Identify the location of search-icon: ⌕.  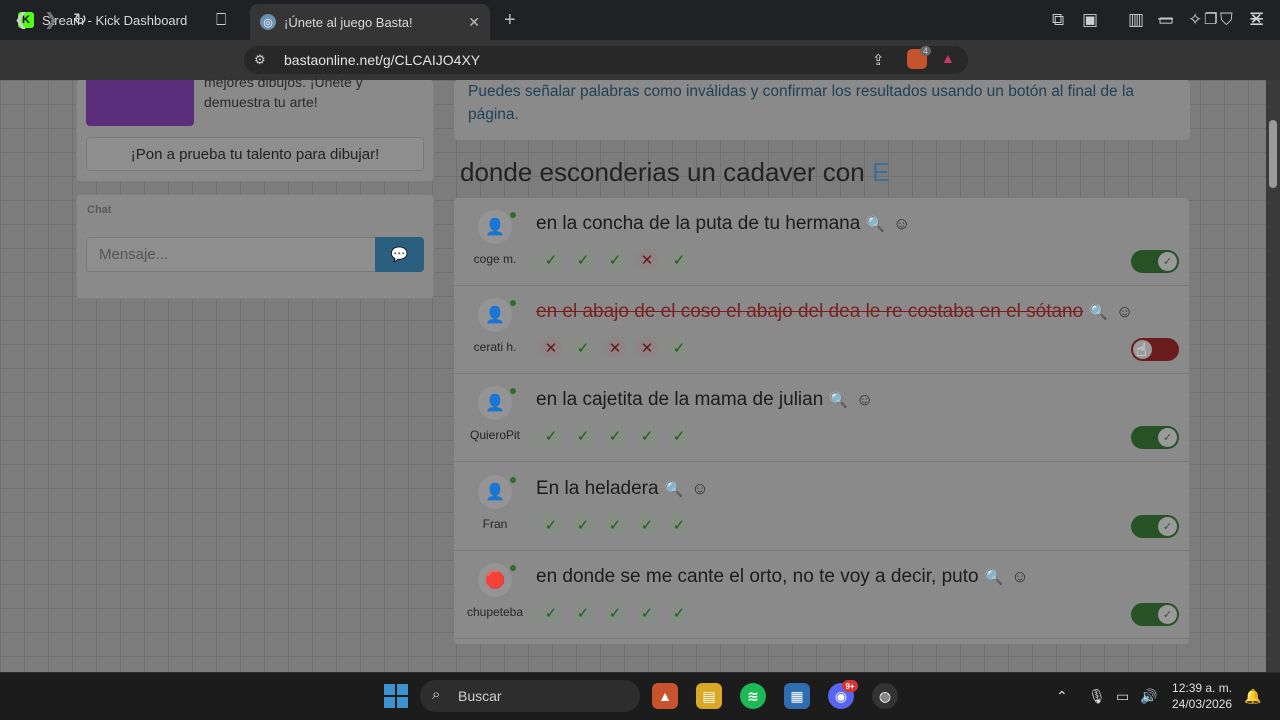
(436, 694).